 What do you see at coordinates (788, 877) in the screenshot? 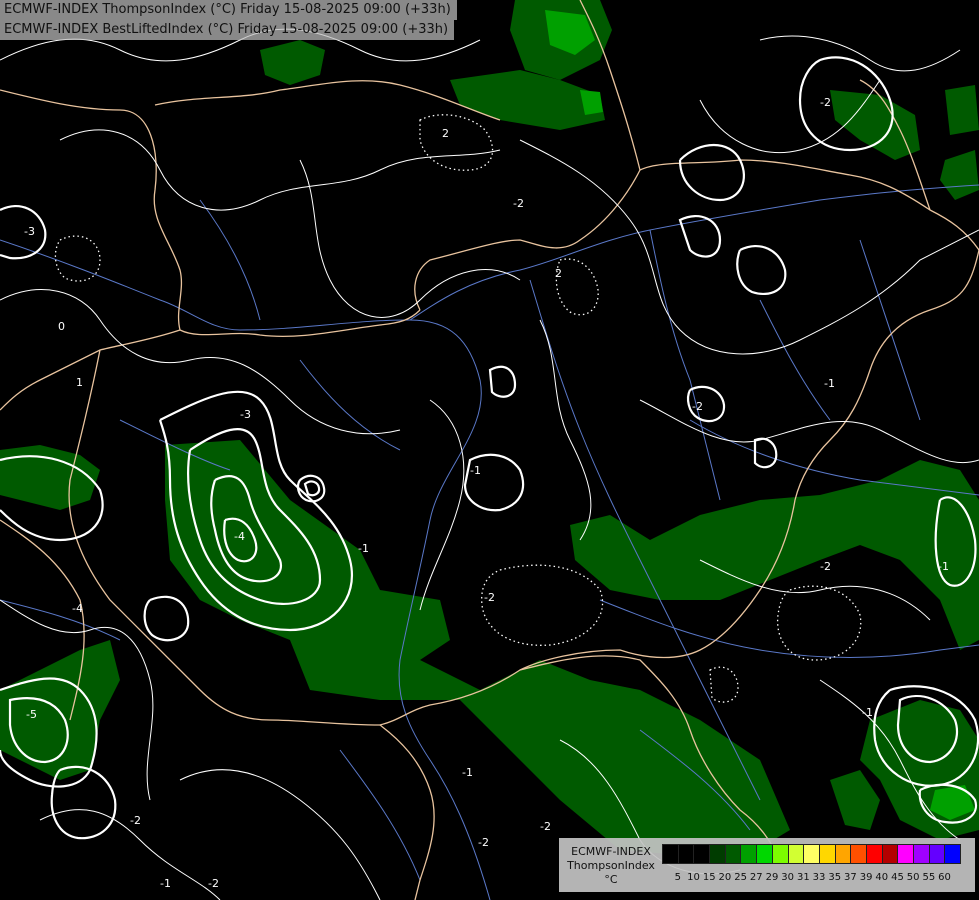
I see `legend-tick-label: 30` at bounding box center [788, 877].